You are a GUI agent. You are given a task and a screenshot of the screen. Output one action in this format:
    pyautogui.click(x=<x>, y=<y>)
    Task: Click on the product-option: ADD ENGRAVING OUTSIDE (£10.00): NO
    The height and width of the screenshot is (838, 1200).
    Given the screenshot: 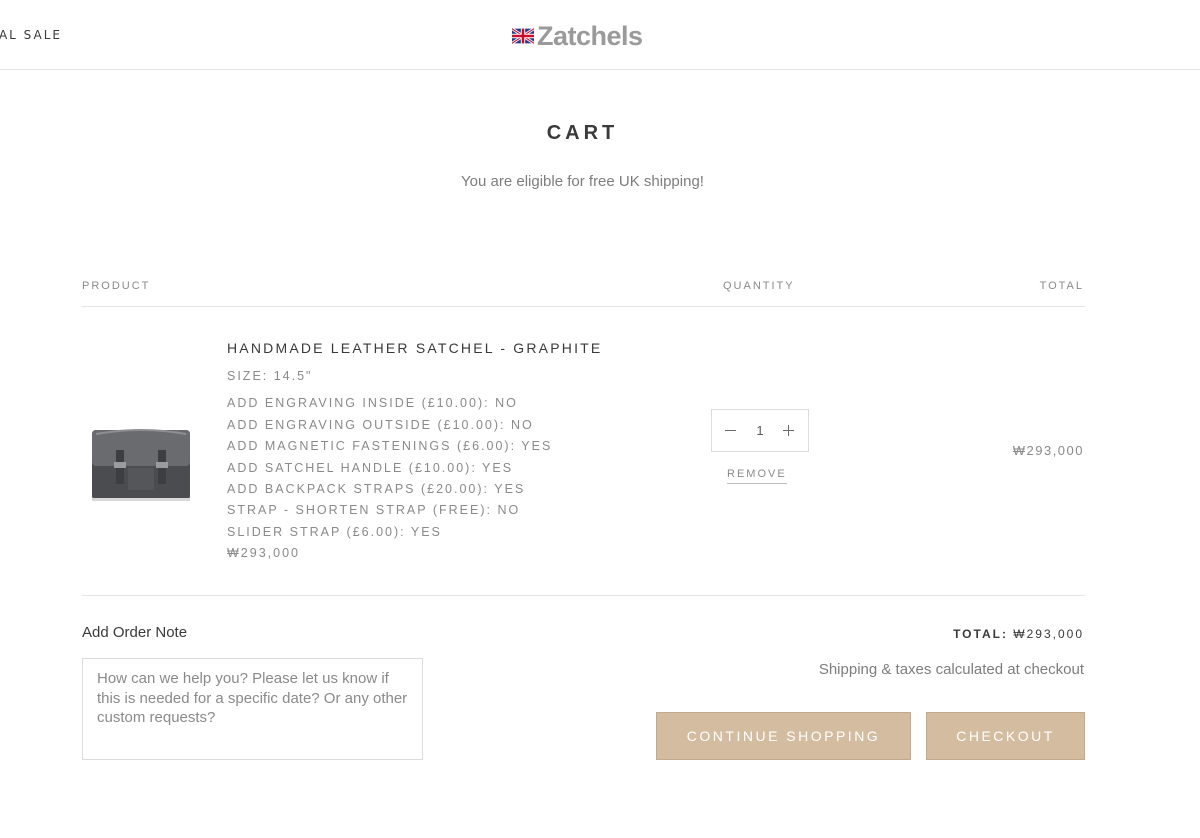 What is the action you would take?
    pyautogui.click(x=380, y=425)
    